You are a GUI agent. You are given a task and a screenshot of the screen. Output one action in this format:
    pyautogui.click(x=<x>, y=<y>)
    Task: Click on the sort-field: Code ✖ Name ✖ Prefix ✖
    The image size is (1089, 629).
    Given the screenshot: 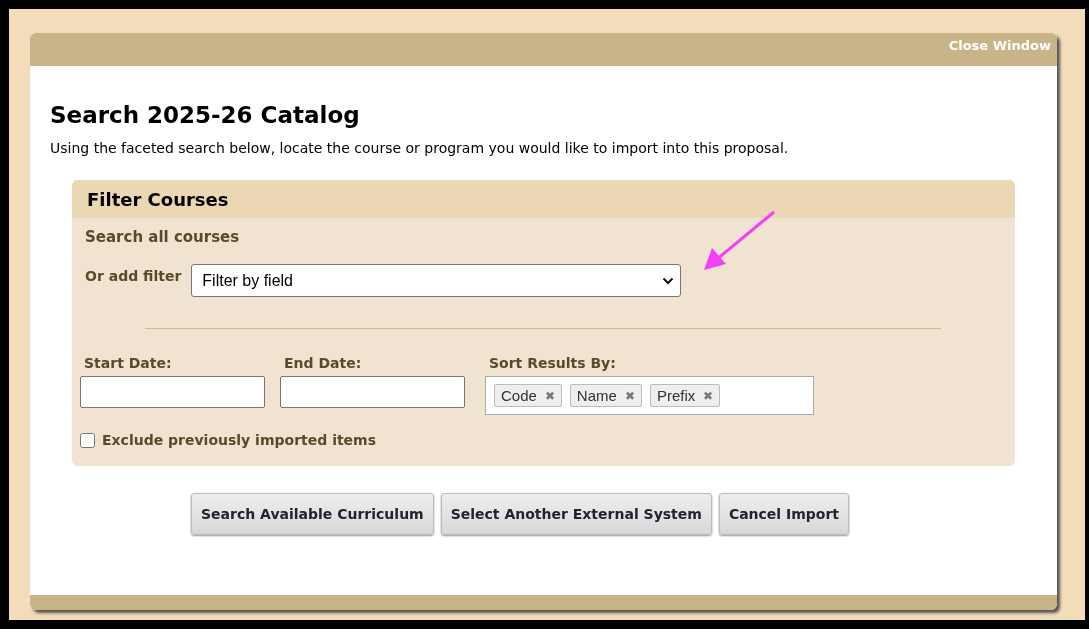 What is the action you would take?
    pyautogui.click(x=649, y=395)
    